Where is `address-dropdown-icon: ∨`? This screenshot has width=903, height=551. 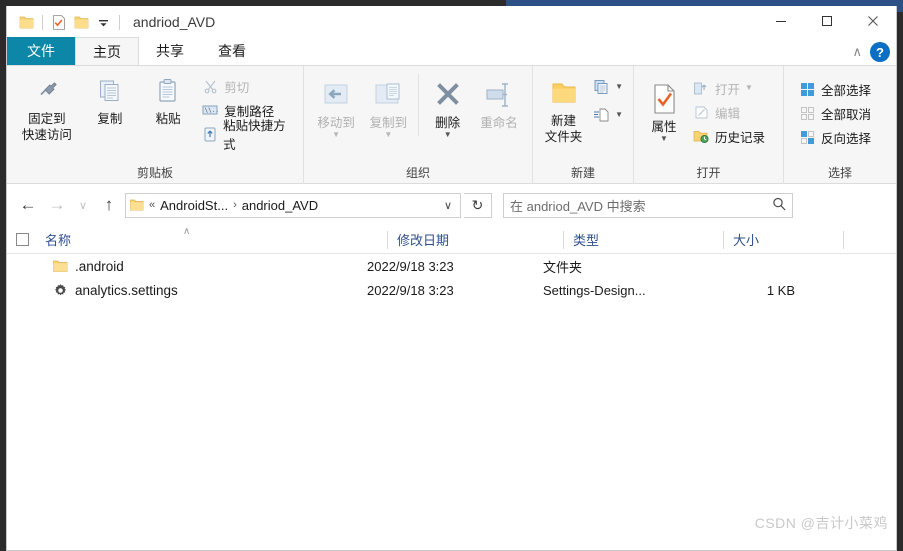 address-dropdown-icon: ∨ is located at coordinates (450, 205).